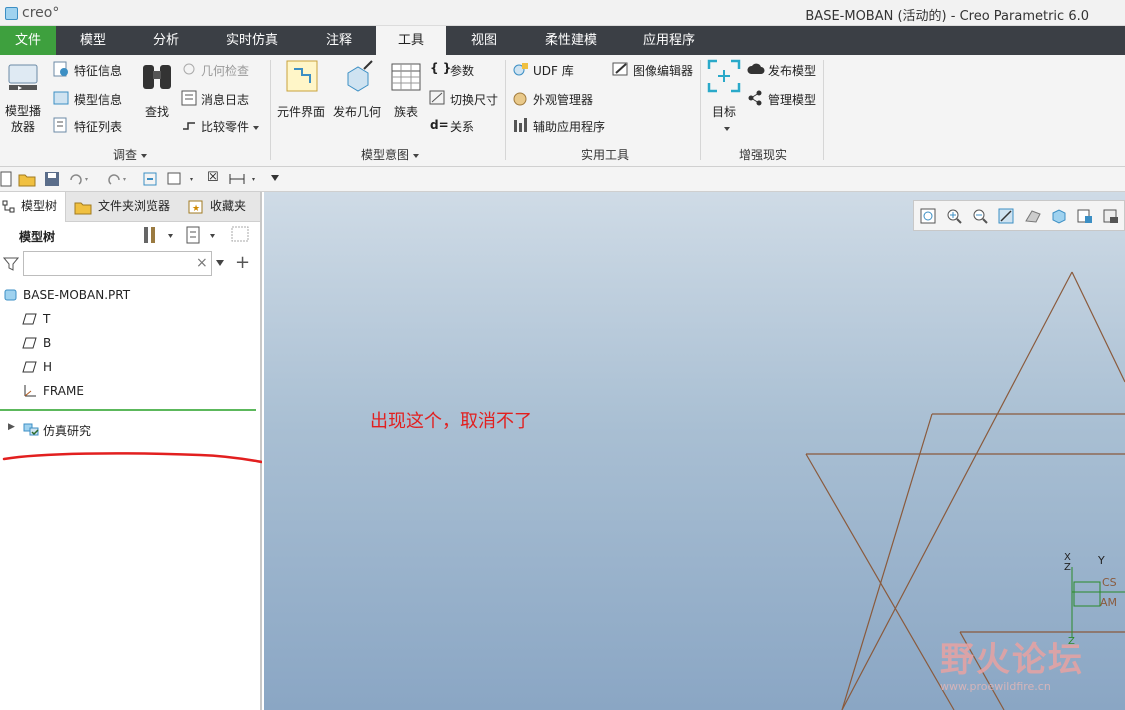 Image resolution: width=1125 pixels, height=710 pixels. I want to click on tree-item-simulation-study: 仿真研究, so click(67, 430).